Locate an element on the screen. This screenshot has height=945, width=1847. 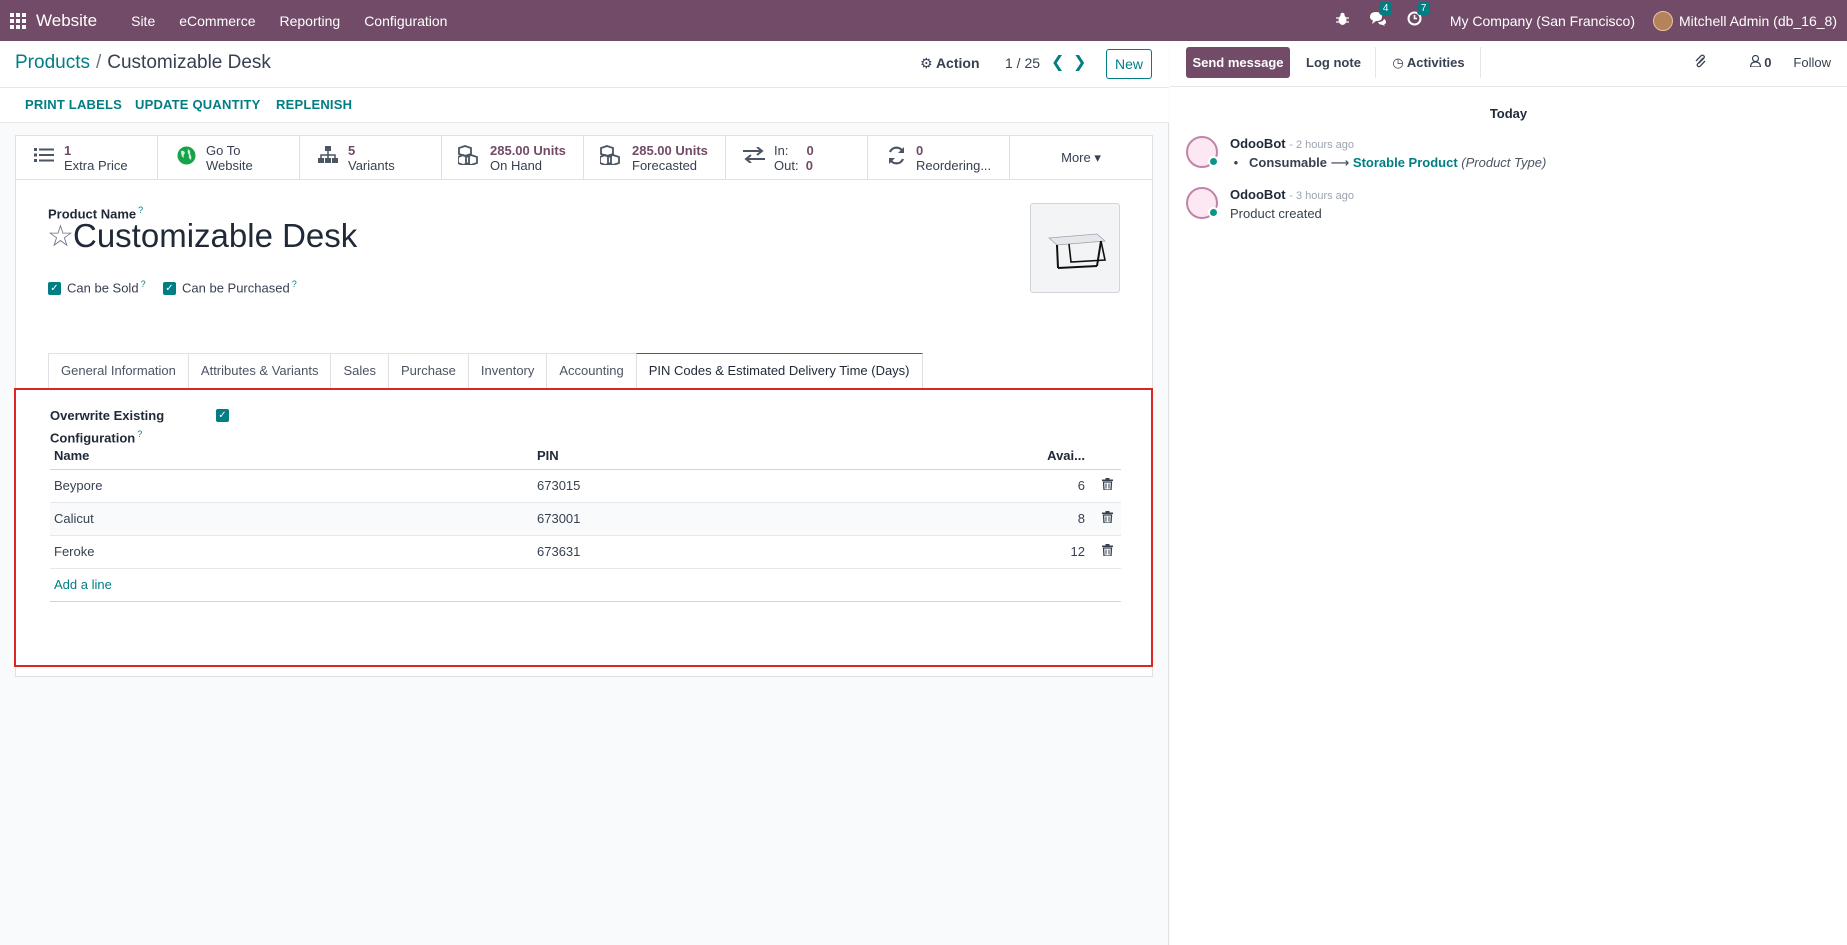
breadcrumb: Products / Customizable Desk is located at coordinates (143, 62).